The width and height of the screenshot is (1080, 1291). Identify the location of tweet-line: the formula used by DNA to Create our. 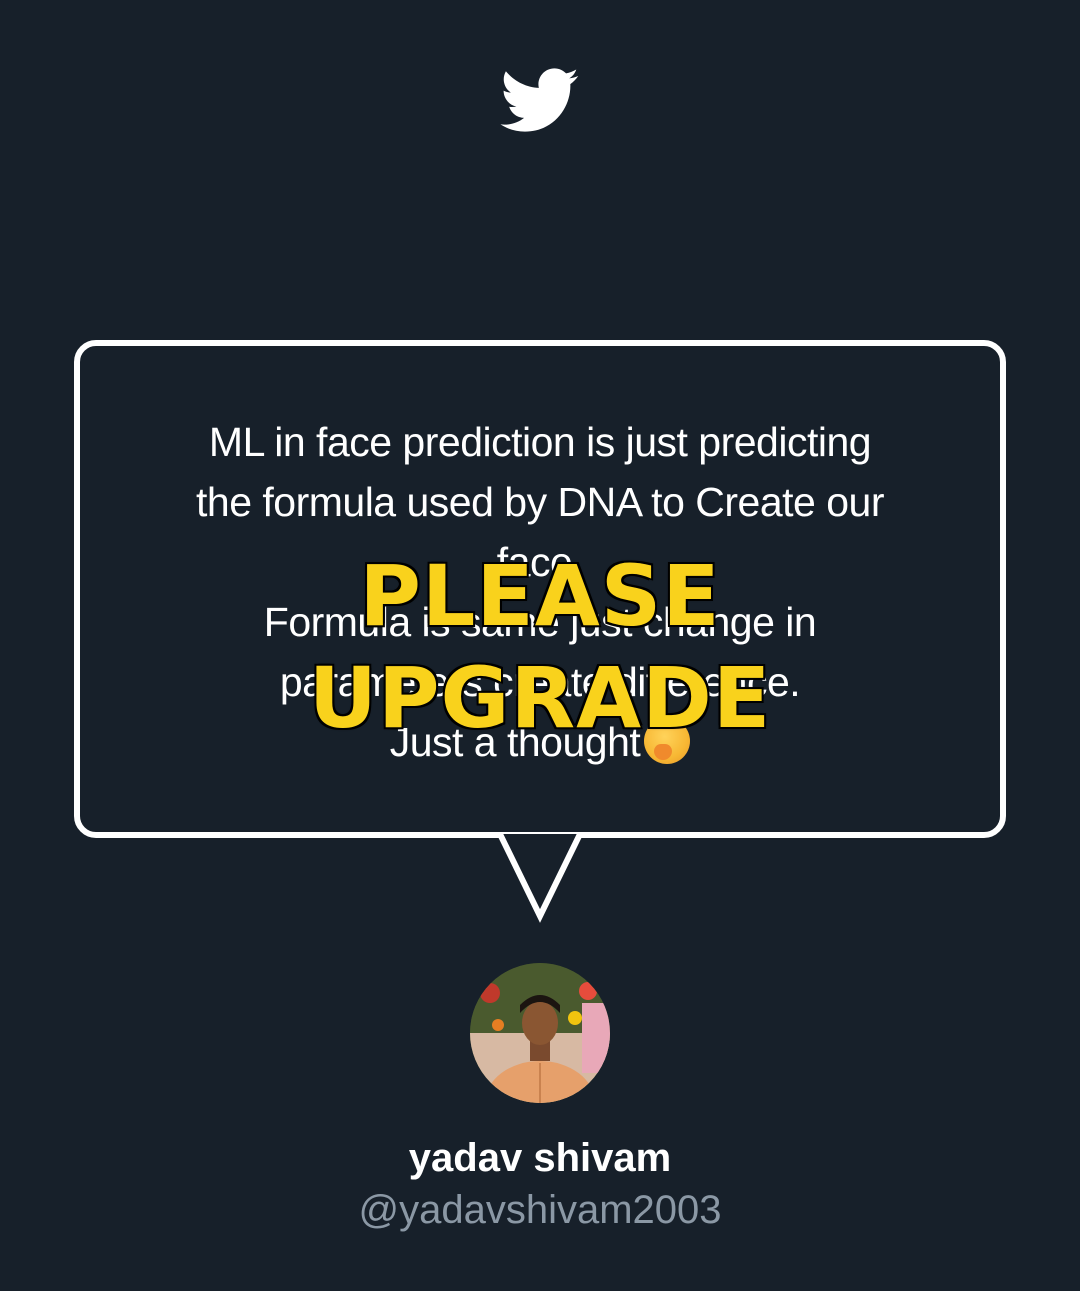
(540, 502).